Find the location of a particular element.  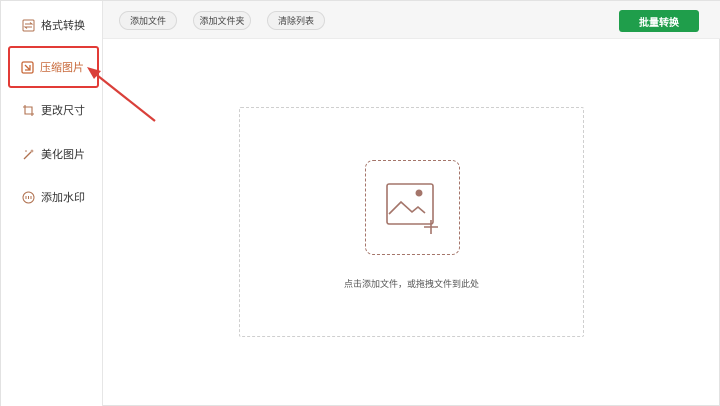

compress-image-icon is located at coordinates (27, 67).